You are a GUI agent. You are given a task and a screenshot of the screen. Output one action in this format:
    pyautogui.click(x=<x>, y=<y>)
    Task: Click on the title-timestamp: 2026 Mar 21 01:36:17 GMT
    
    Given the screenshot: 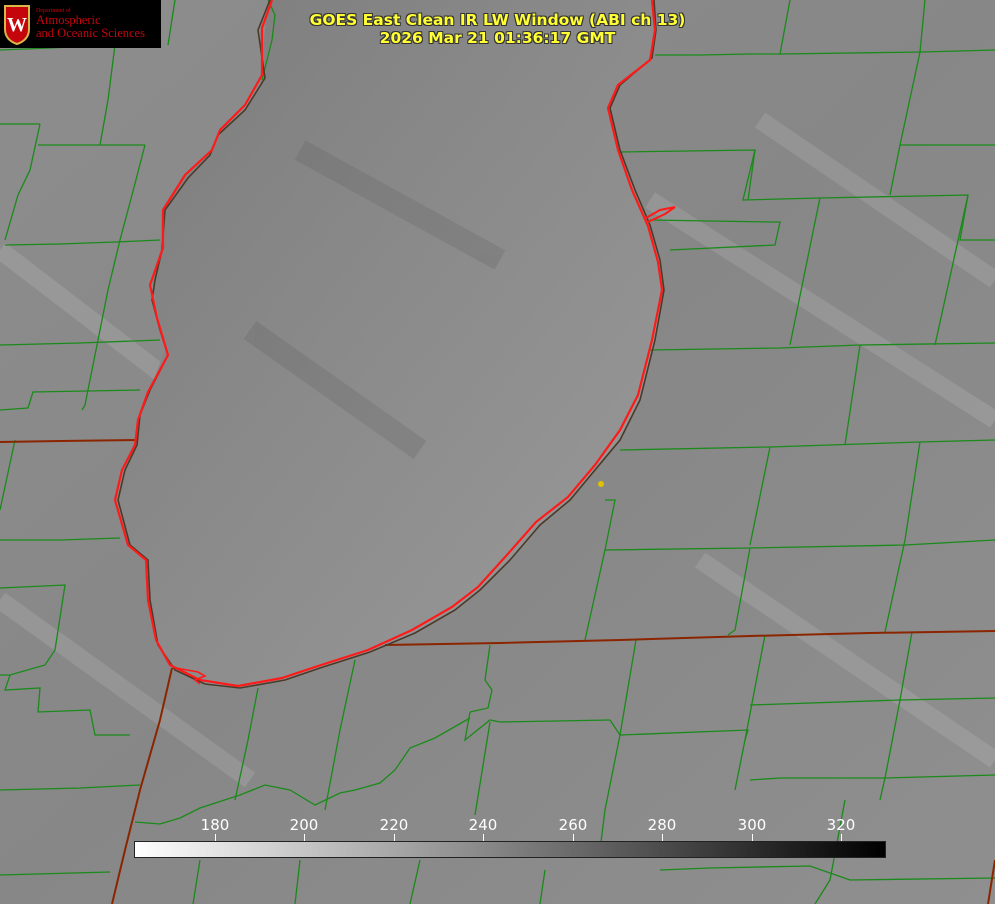 What is the action you would take?
    pyautogui.click(x=497, y=38)
    